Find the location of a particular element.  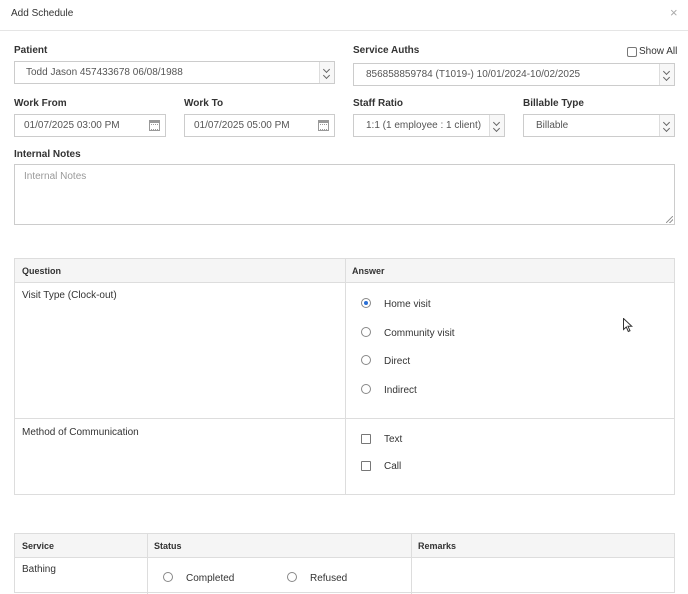

patient-select: Todd Jason 457433678 06/08/1988 is located at coordinates (174, 72).